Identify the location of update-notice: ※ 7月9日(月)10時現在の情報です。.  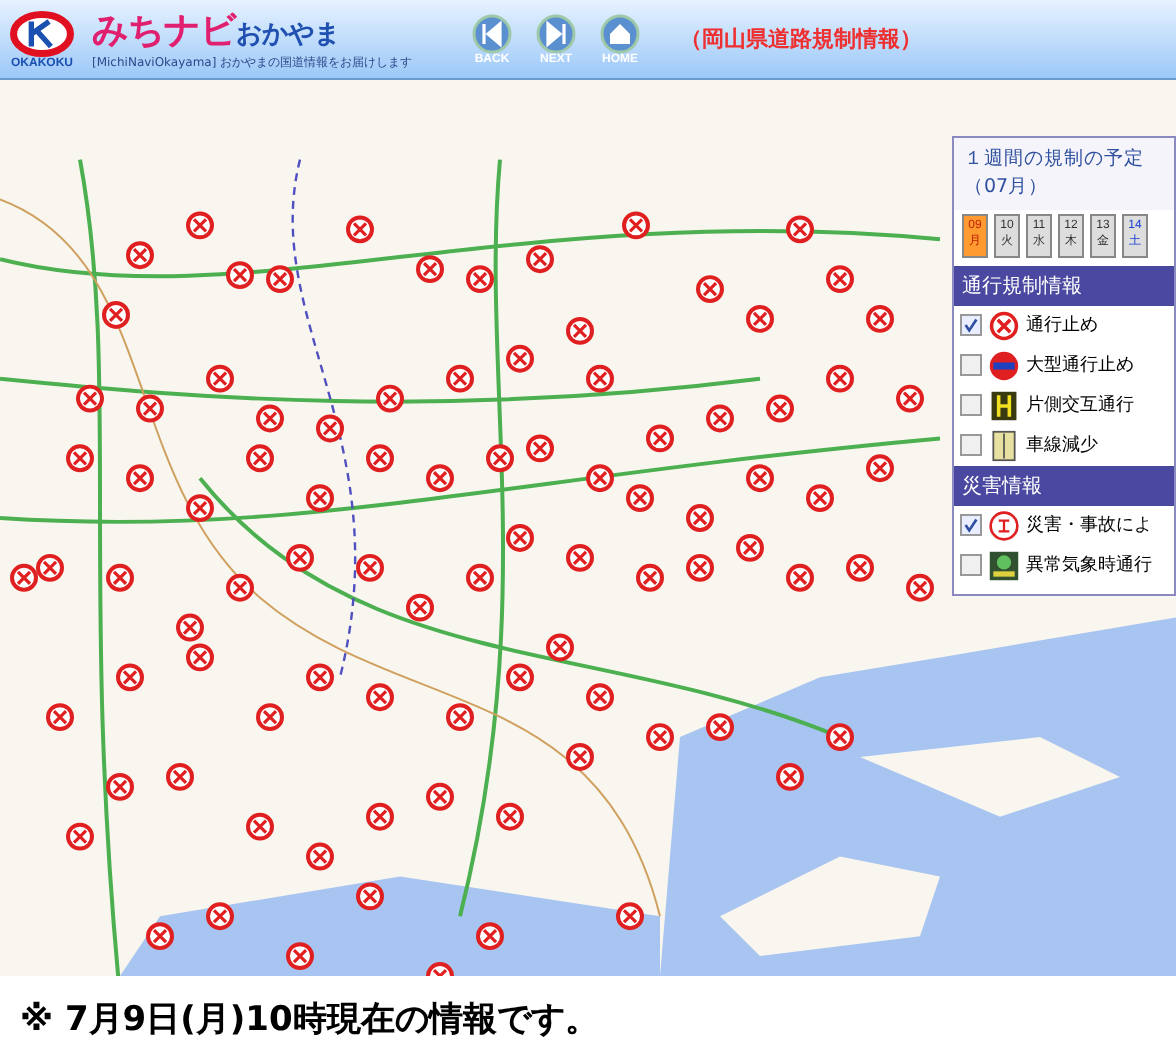
(309, 1020).